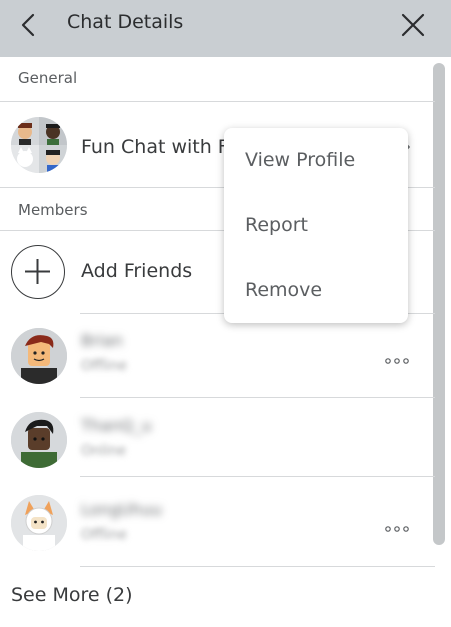 Image resolution: width=451 pixels, height=627 pixels. I want to click on section-label-members: Members, so click(53, 210).